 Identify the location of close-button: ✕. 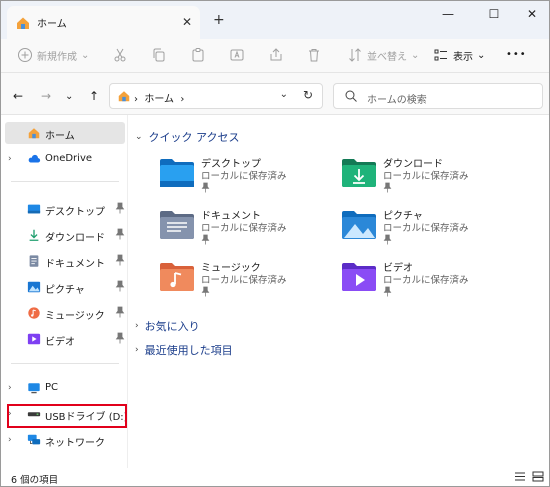
(532, 17).